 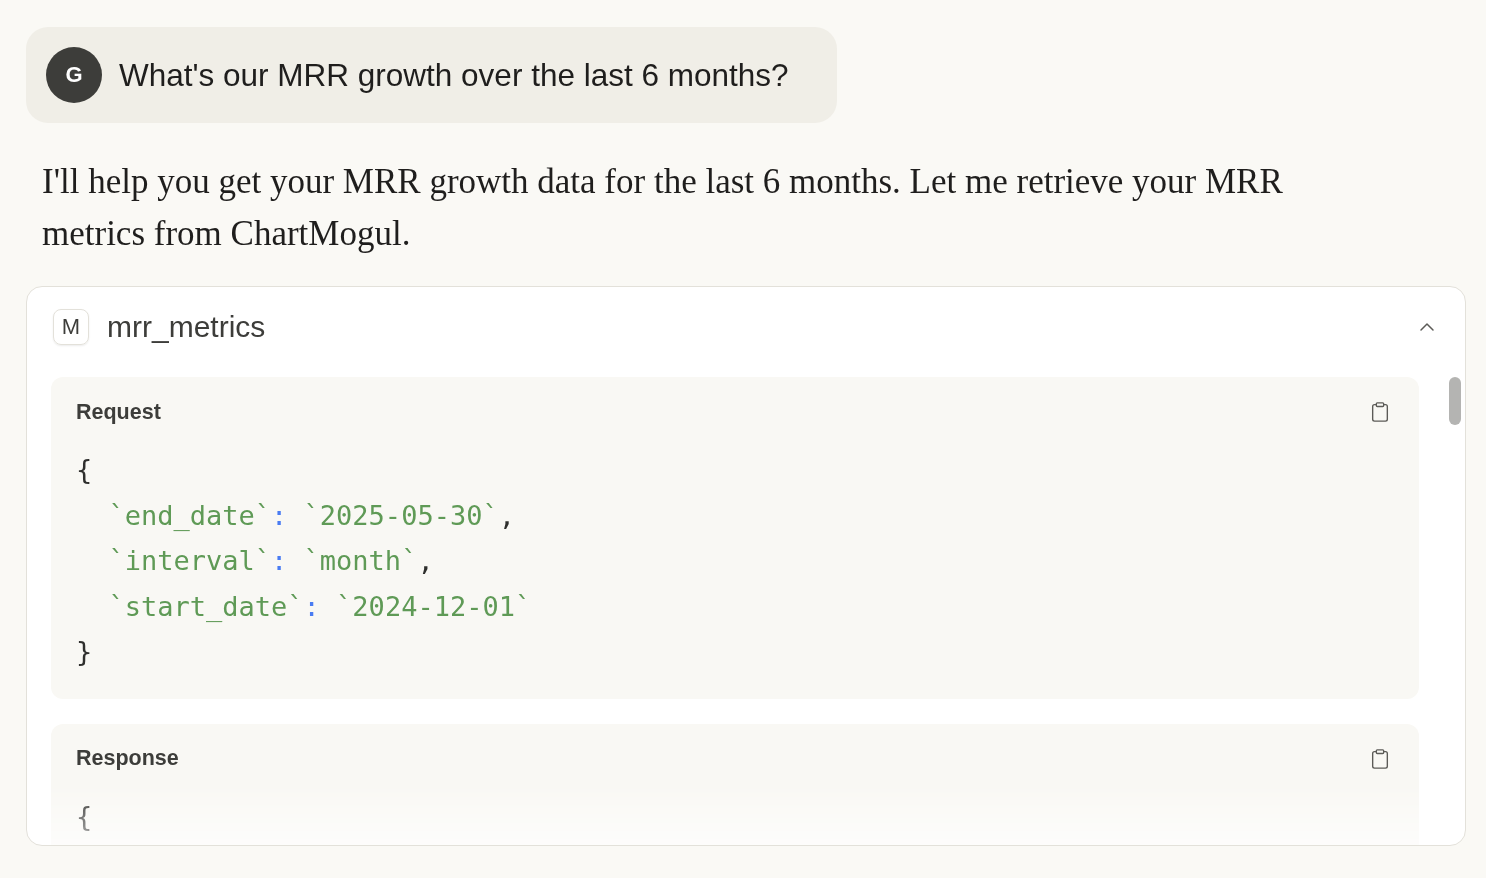 What do you see at coordinates (186, 327) in the screenshot?
I see `tool-name: mrr_metrics` at bounding box center [186, 327].